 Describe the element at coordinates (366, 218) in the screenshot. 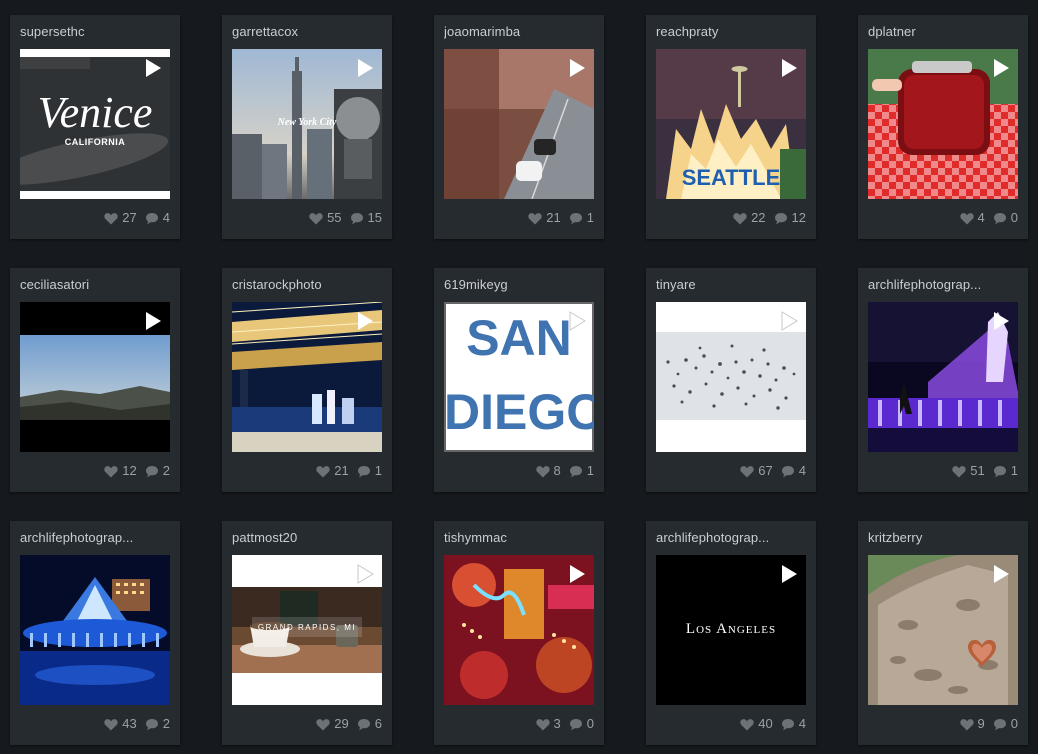

I see `comments-stat: 15` at that location.